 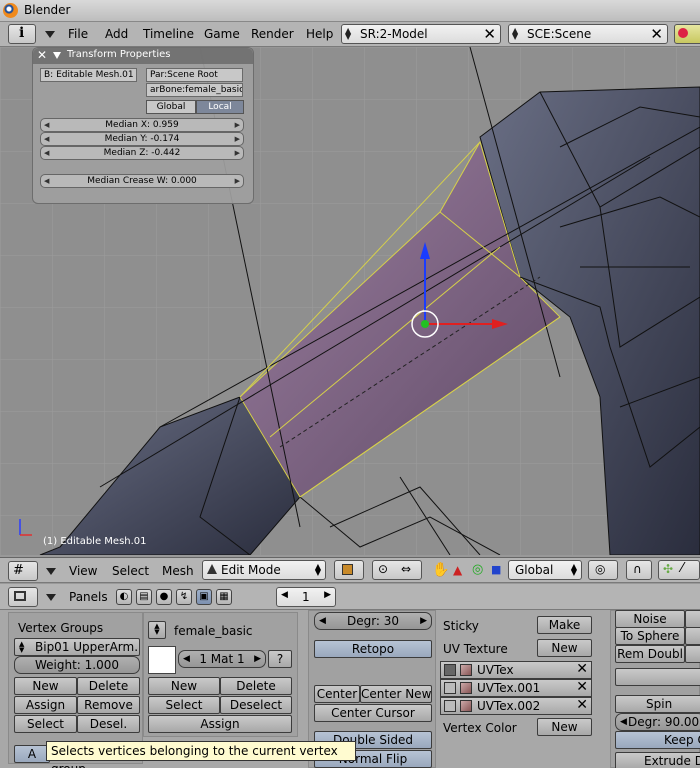 I want to click on menu-game: Game, so click(x=222, y=34).